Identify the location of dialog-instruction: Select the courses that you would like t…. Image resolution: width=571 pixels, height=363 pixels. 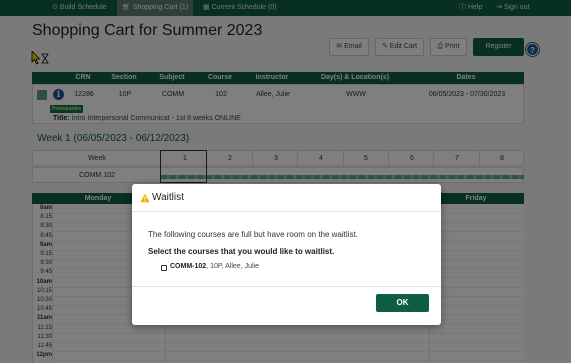
(241, 251).